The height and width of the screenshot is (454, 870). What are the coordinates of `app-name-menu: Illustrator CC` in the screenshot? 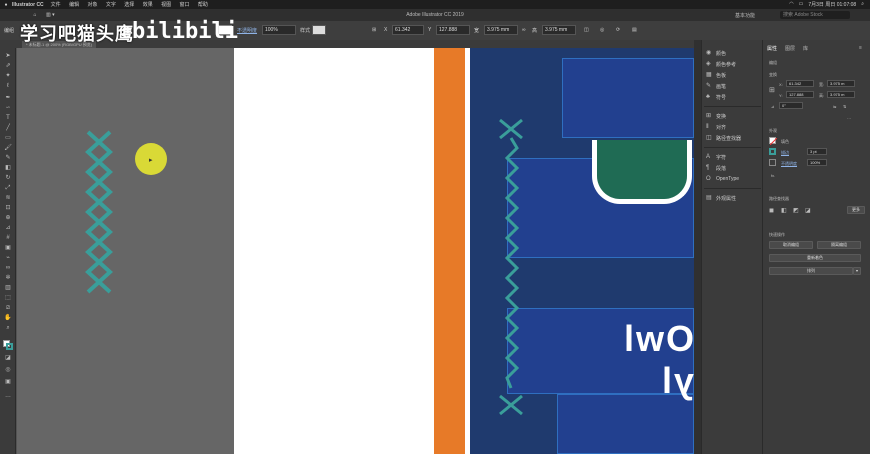 It's located at (28, 5).